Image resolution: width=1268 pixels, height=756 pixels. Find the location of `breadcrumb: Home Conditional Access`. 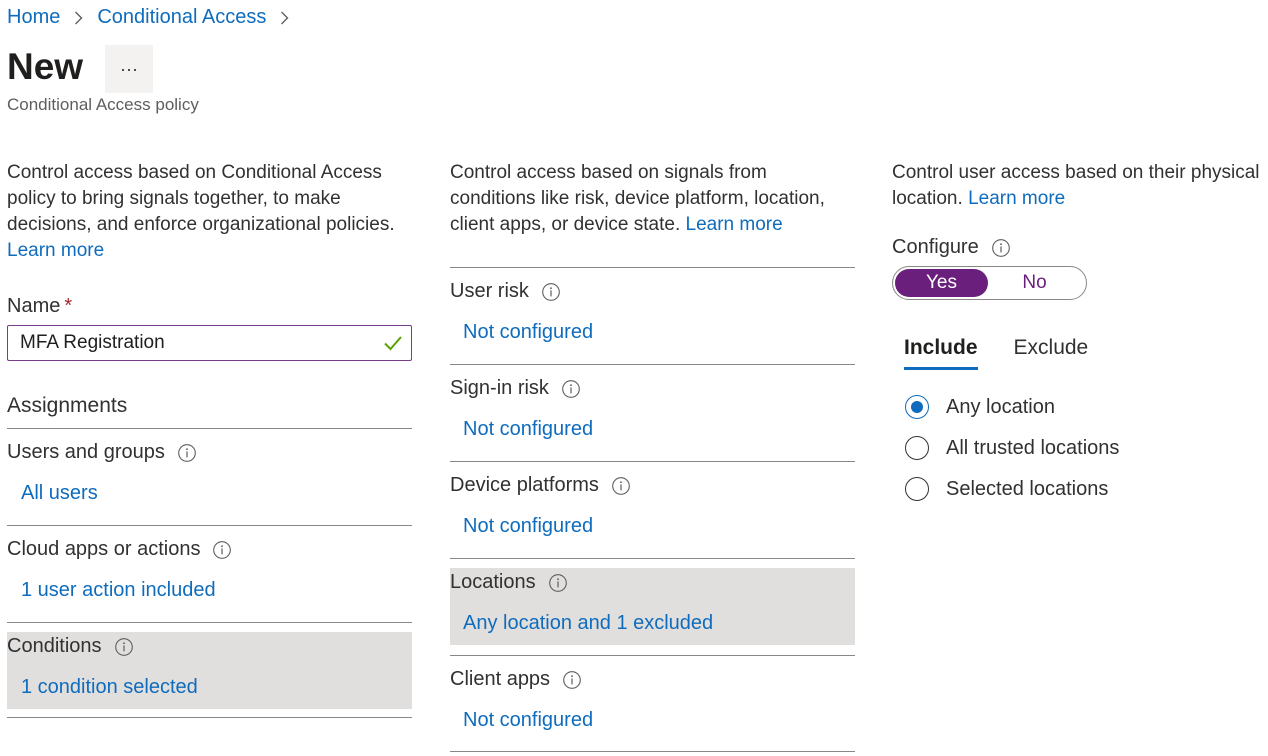

breadcrumb: Home Conditional Access is located at coordinates (155, 17).